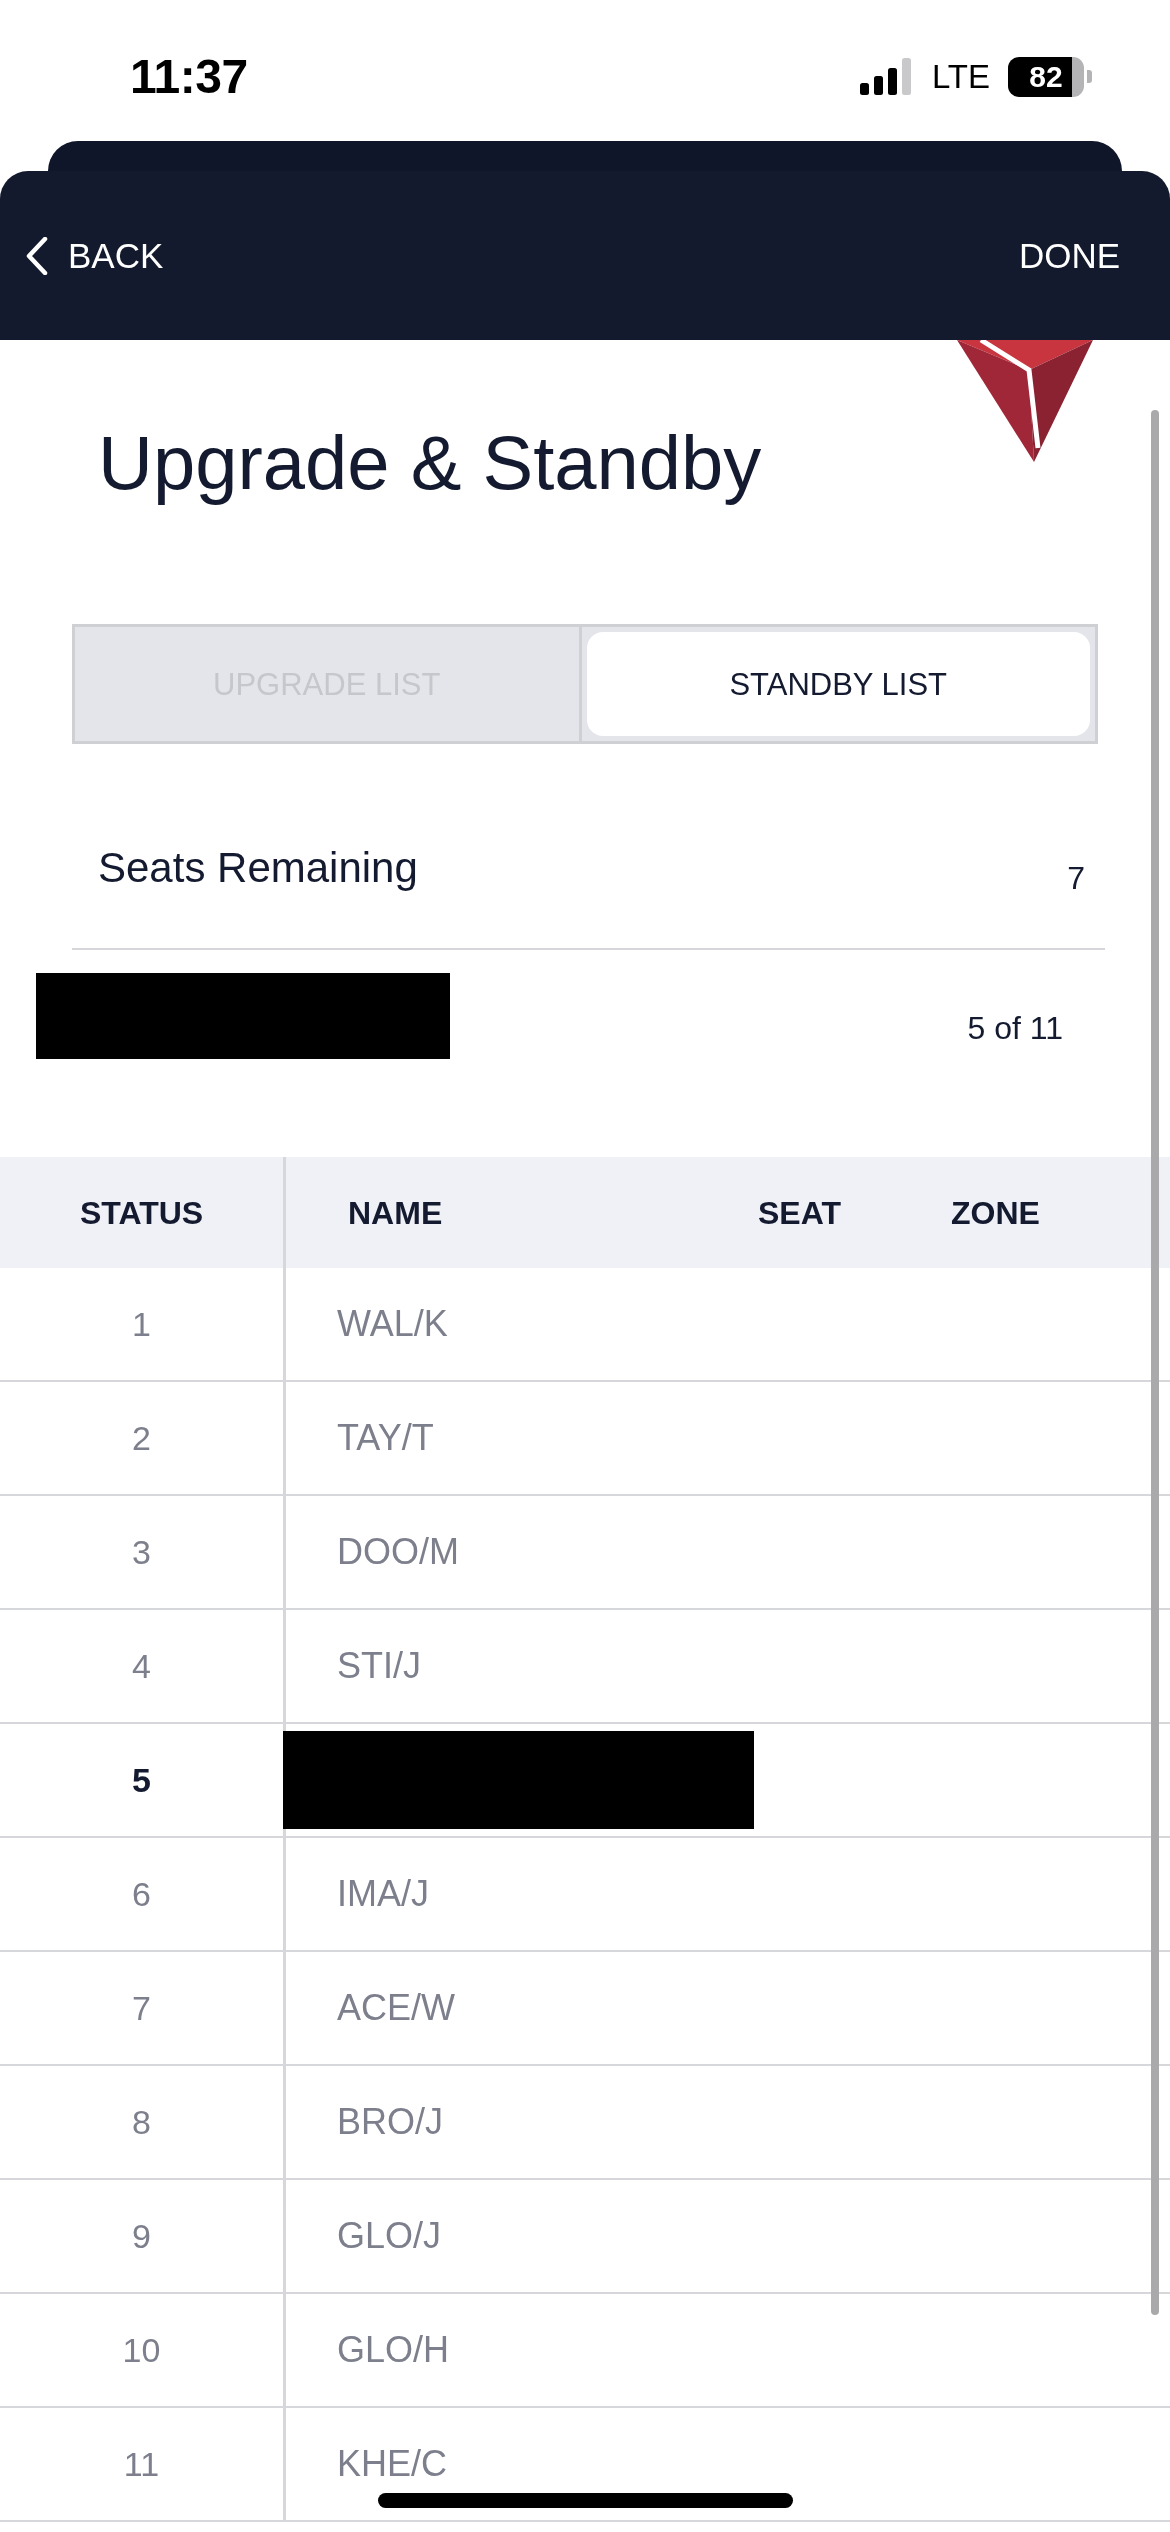 The width and height of the screenshot is (1170, 2532). Describe the element at coordinates (1015, 1028) in the screenshot. I see `position-count: 5 of 11` at that location.